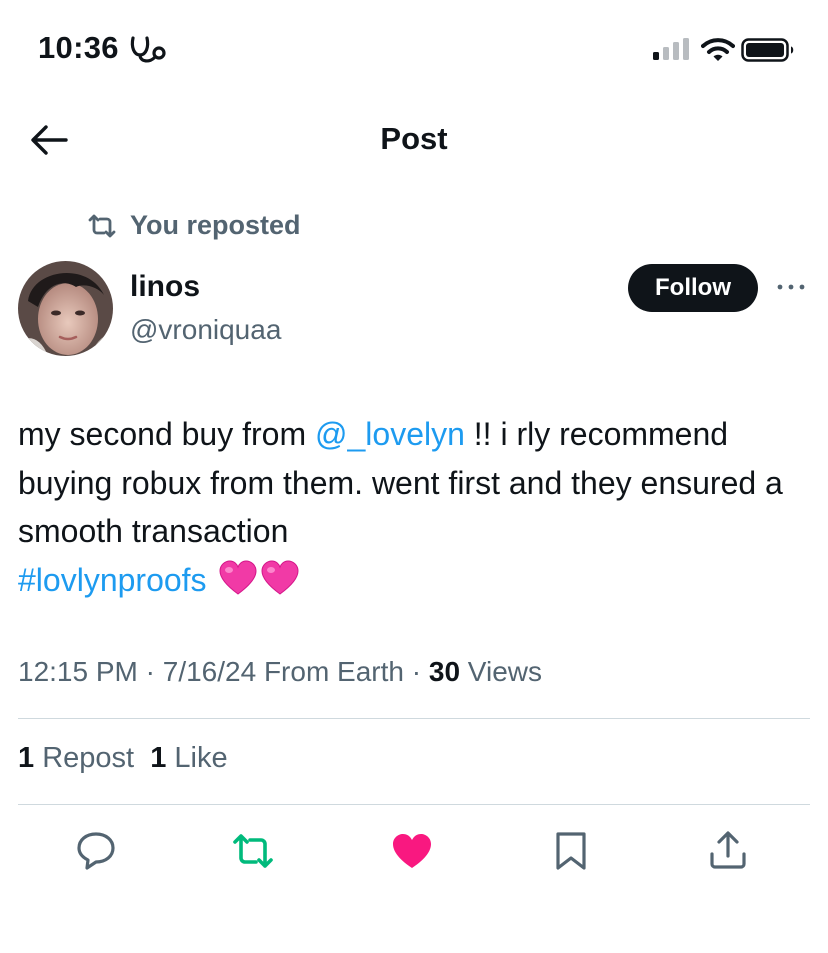  I want to click on reposts-stat: 1 Repost, so click(76, 758).